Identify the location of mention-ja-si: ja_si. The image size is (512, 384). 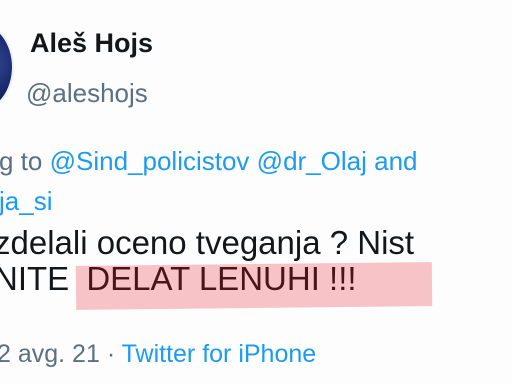
(26, 201).